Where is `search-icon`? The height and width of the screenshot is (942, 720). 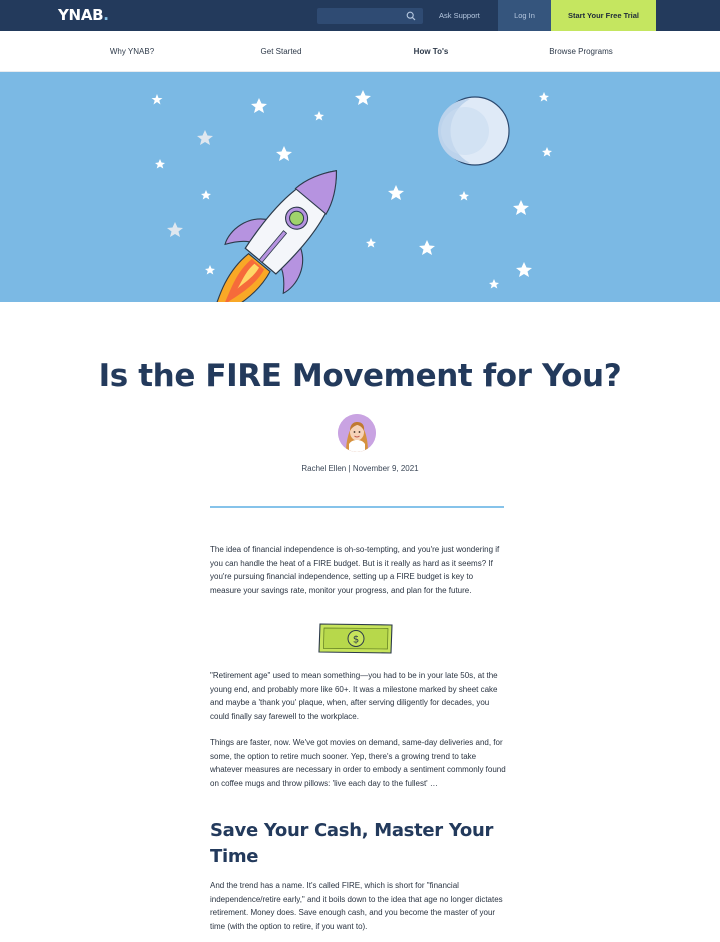 search-icon is located at coordinates (411, 16).